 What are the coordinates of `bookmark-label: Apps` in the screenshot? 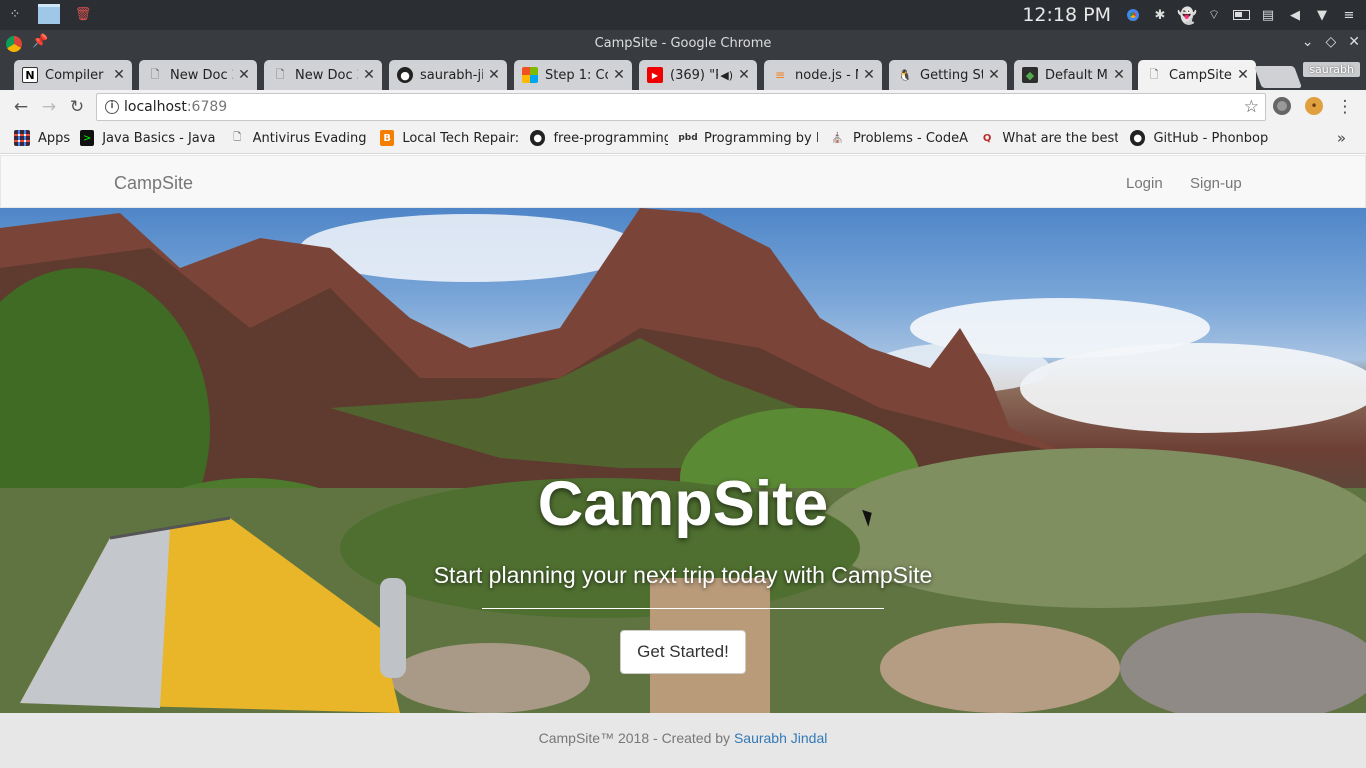 It's located at (54, 138).